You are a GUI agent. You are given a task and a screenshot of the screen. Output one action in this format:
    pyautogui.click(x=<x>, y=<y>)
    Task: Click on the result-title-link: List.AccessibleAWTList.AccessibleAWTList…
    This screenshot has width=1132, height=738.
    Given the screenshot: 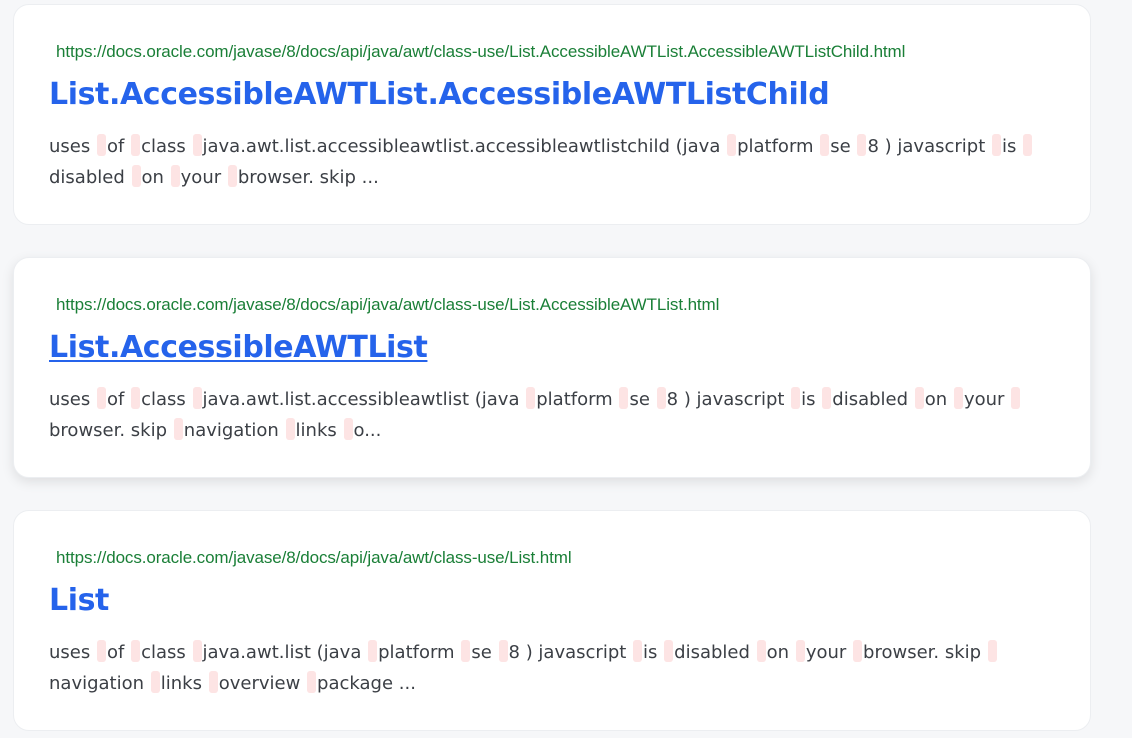 What is the action you would take?
    pyautogui.click(x=439, y=94)
    